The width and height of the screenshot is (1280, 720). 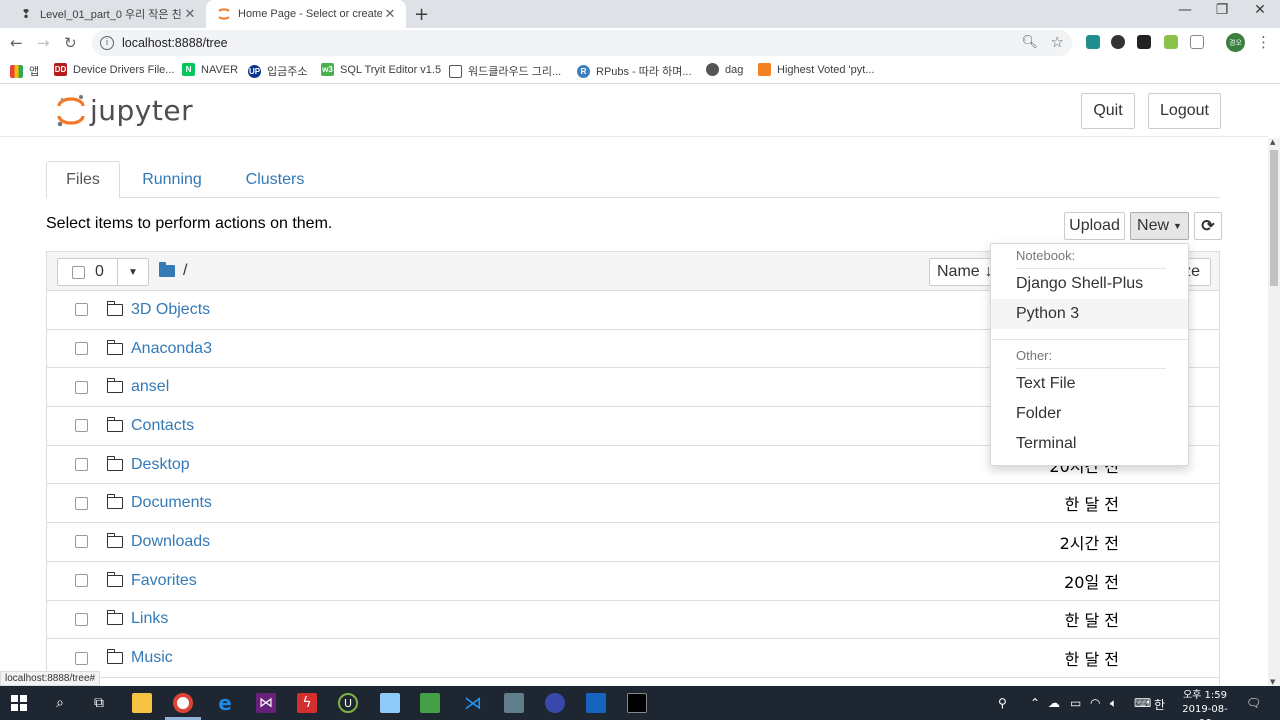 What do you see at coordinates (1263, 42) in the screenshot?
I see `menu-kebab-icon: ⋮` at bounding box center [1263, 42].